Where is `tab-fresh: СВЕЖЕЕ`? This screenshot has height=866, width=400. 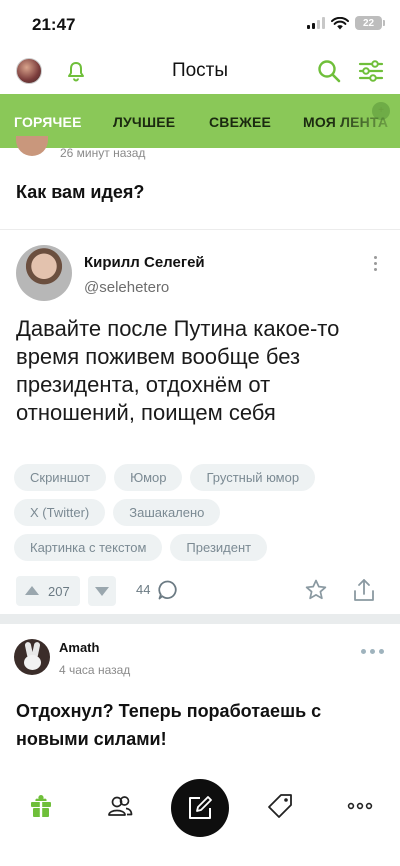
tab-fresh: СВЕЖЕЕ is located at coordinates (240, 122).